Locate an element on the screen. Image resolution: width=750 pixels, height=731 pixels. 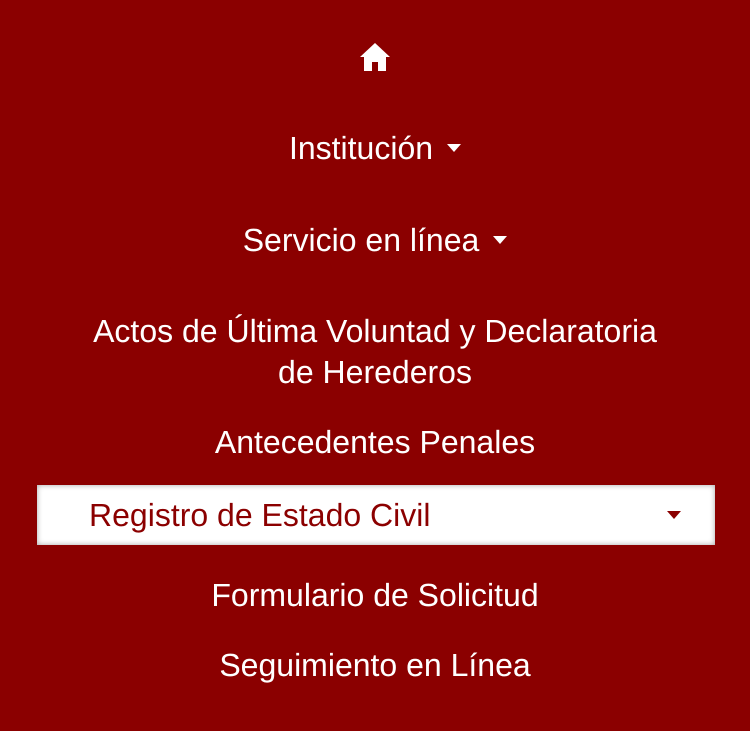
submenu-item: Seguimiento en Línea is located at coordinates (375, 665).